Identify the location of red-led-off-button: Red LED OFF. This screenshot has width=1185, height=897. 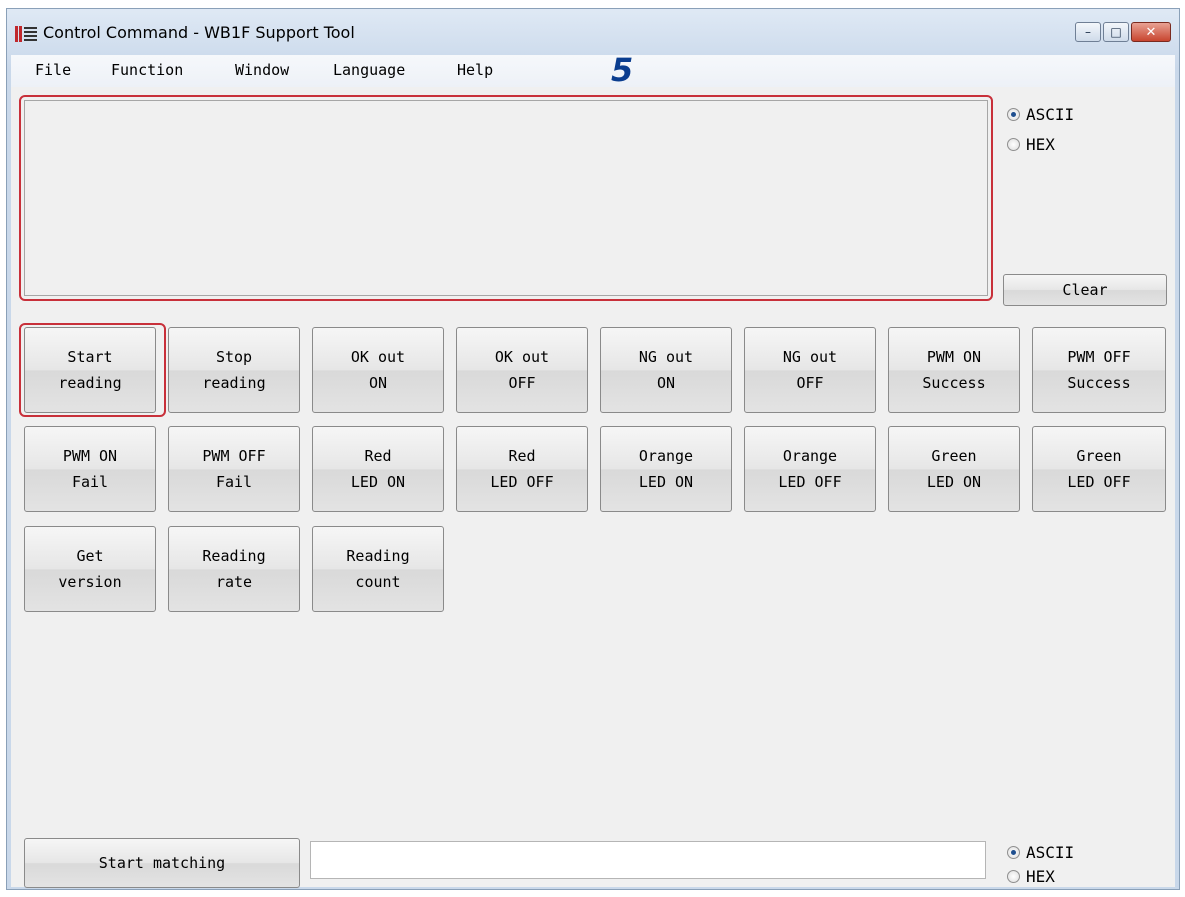
(522, 469).